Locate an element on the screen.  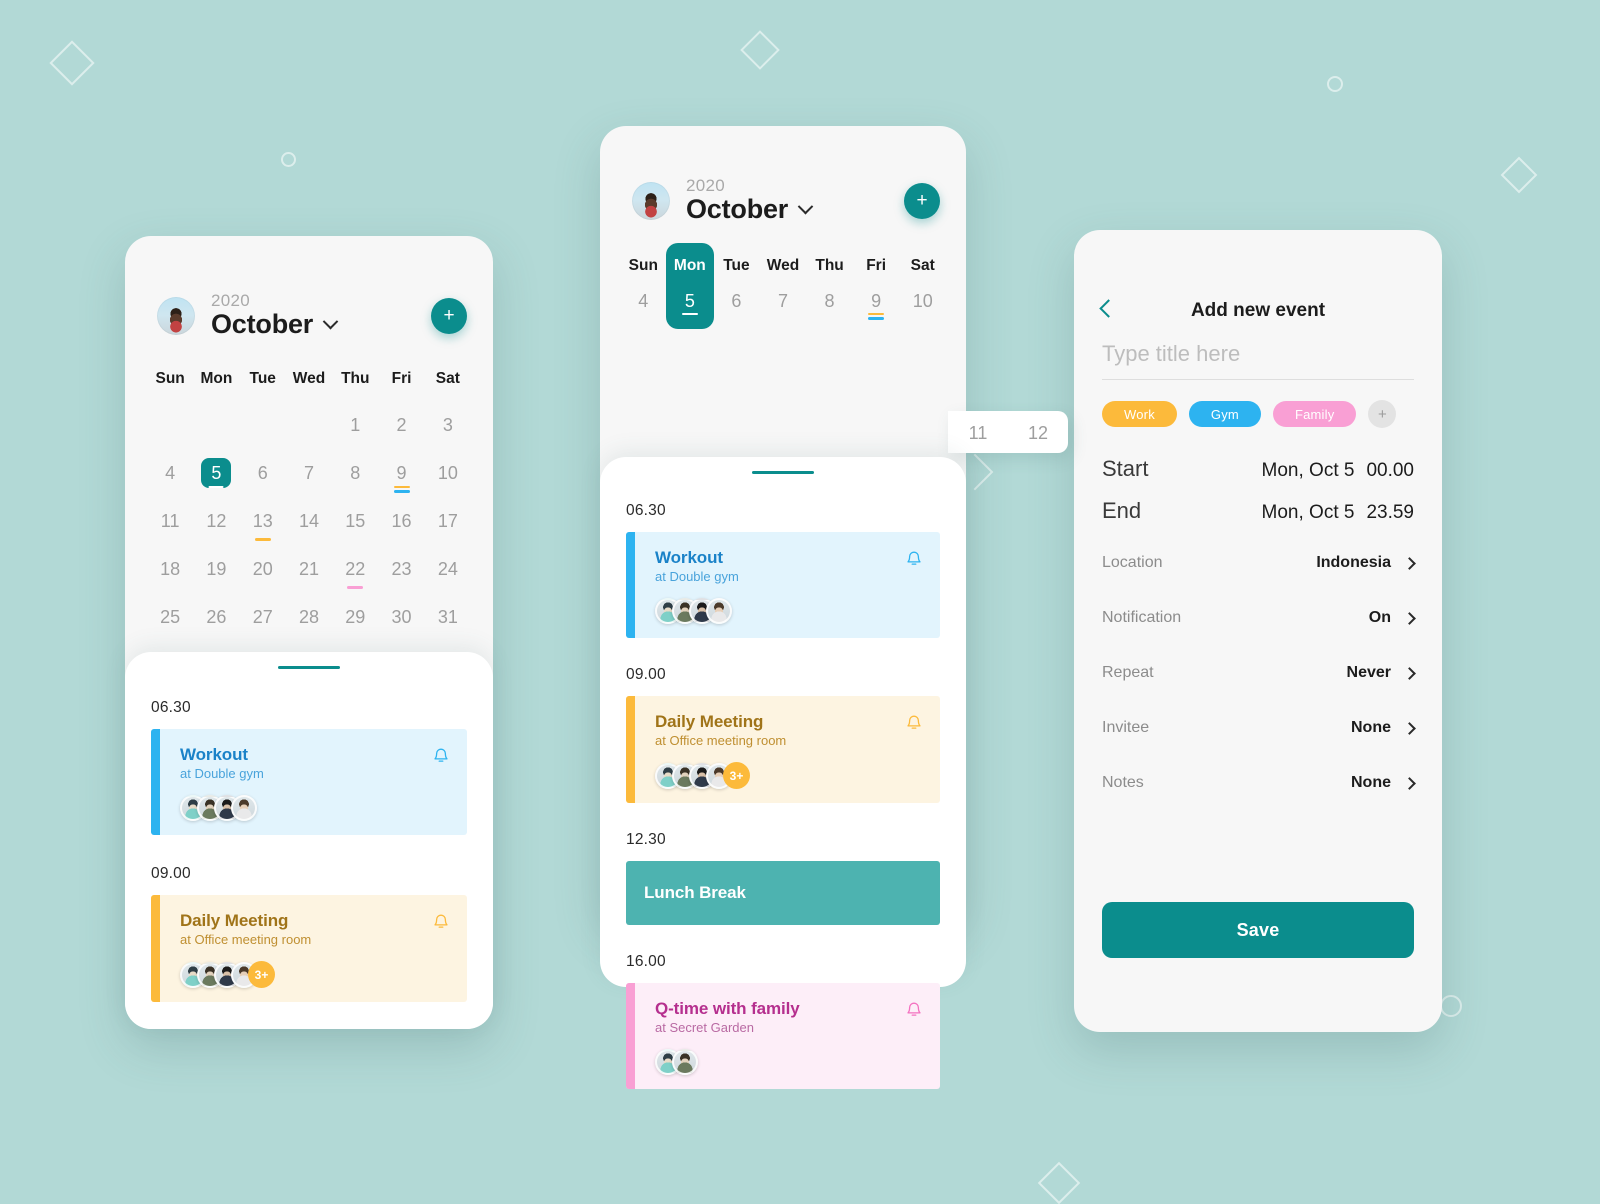
date-cell: 15 is located at coordinates (355, 521).